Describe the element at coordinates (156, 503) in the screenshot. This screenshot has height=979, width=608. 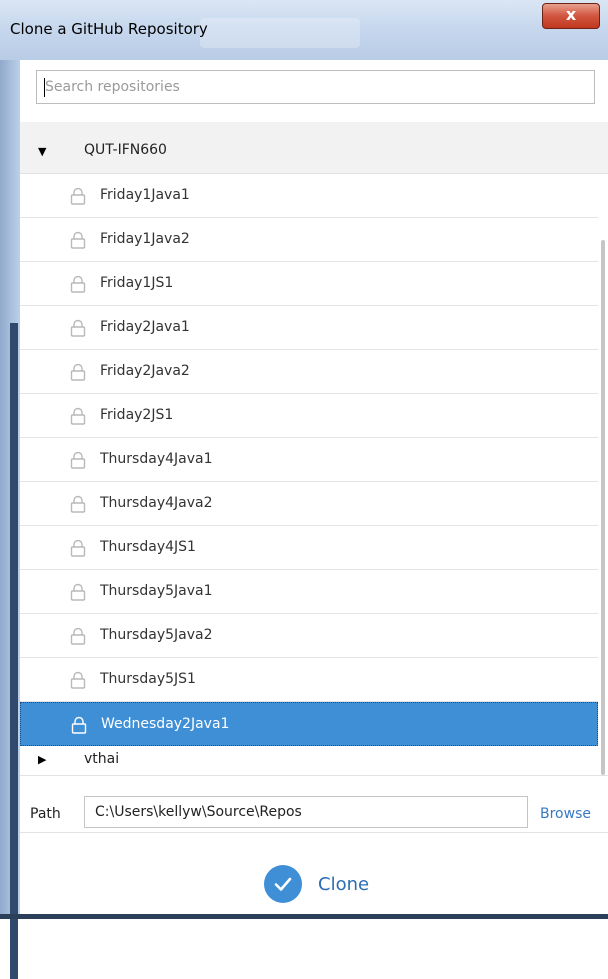
I see `repo-name: Thursday4Java2` at that location.